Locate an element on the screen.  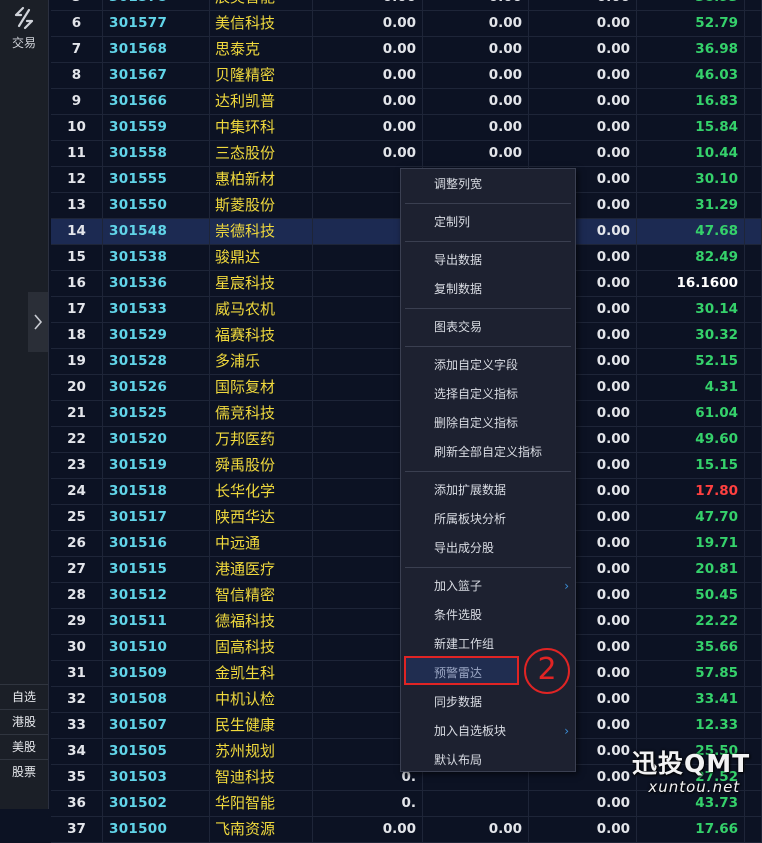
row-number: 9 is located at coordinates (77, 101).